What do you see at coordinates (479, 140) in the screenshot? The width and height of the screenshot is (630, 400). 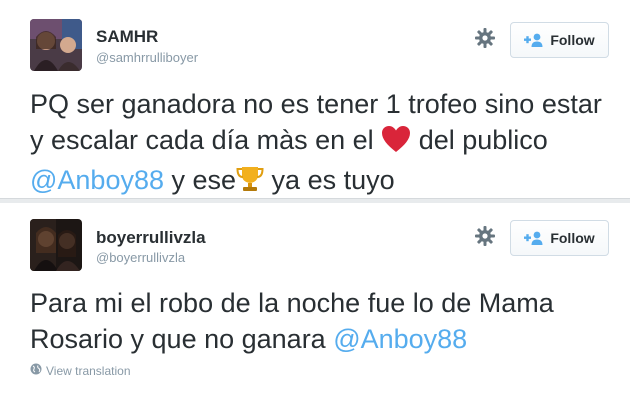 I see `tweet-text-part: del publico` at bounding box center [479, 140].